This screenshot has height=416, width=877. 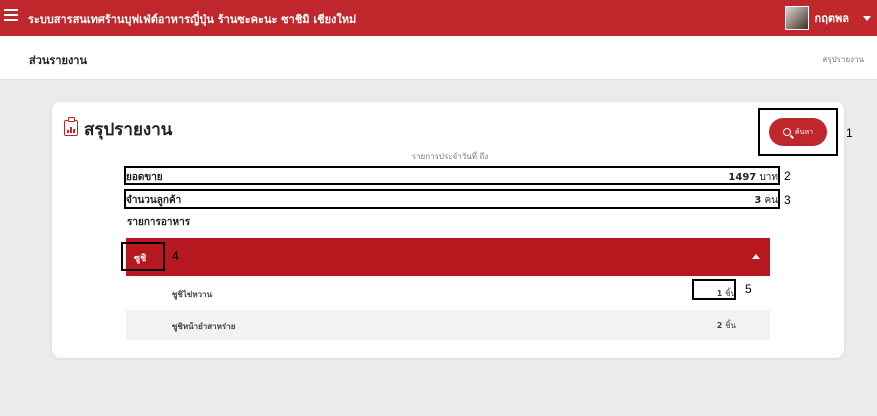 What do you see at coordinates (758, 200) in the screenshot?
I see `customers-value: 3` at bounding box center [758, 200].